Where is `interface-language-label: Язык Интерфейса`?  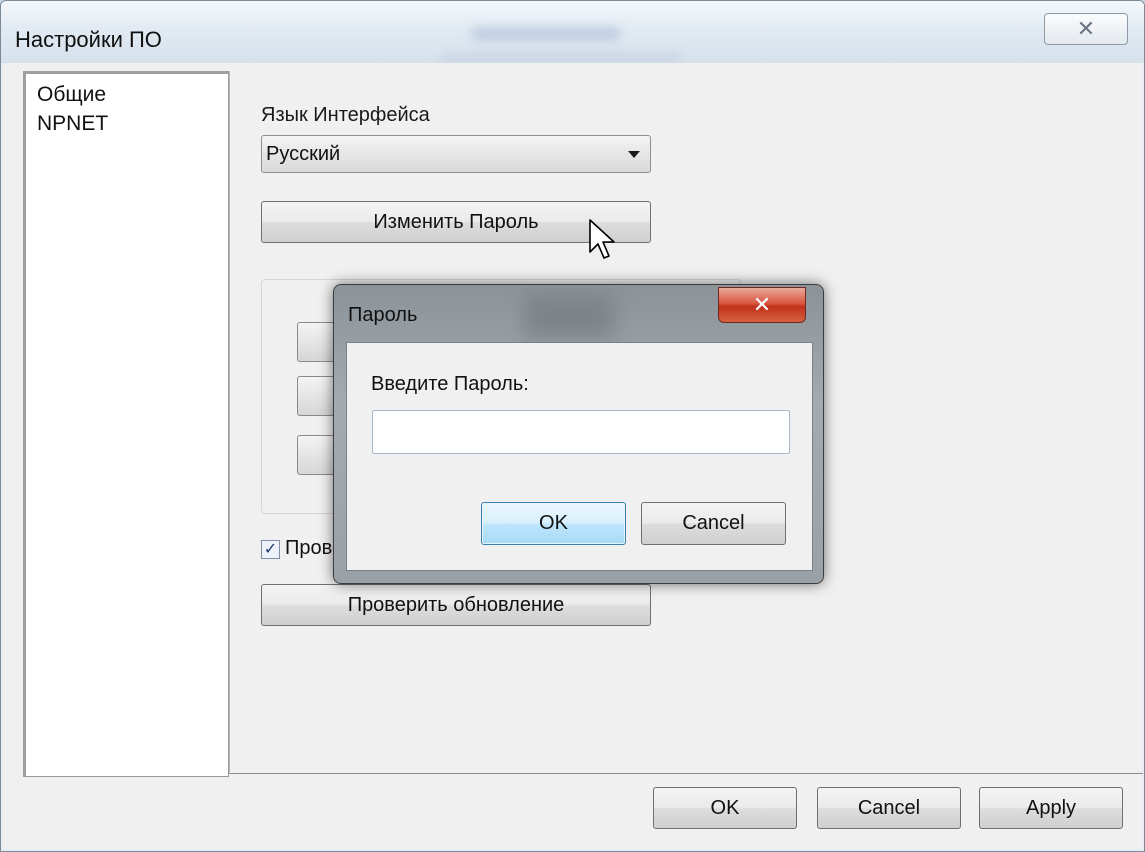 interface-language-label: Язык Интерфейса is located at coordinates (345, 115).